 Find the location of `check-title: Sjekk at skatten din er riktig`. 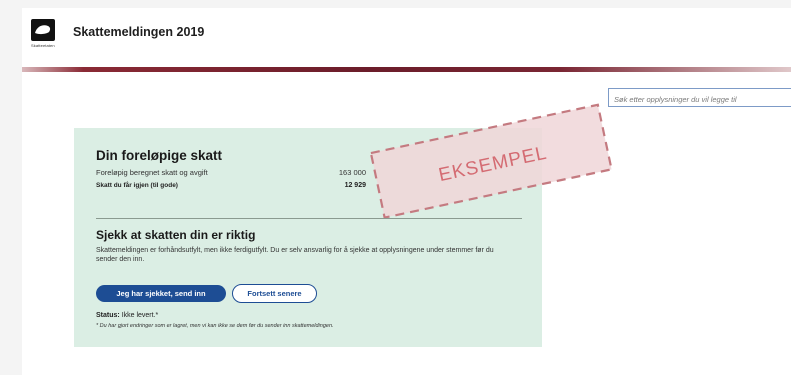

check-title: Sjekk at skatten din er riktig is located at coordinates (176, 235).